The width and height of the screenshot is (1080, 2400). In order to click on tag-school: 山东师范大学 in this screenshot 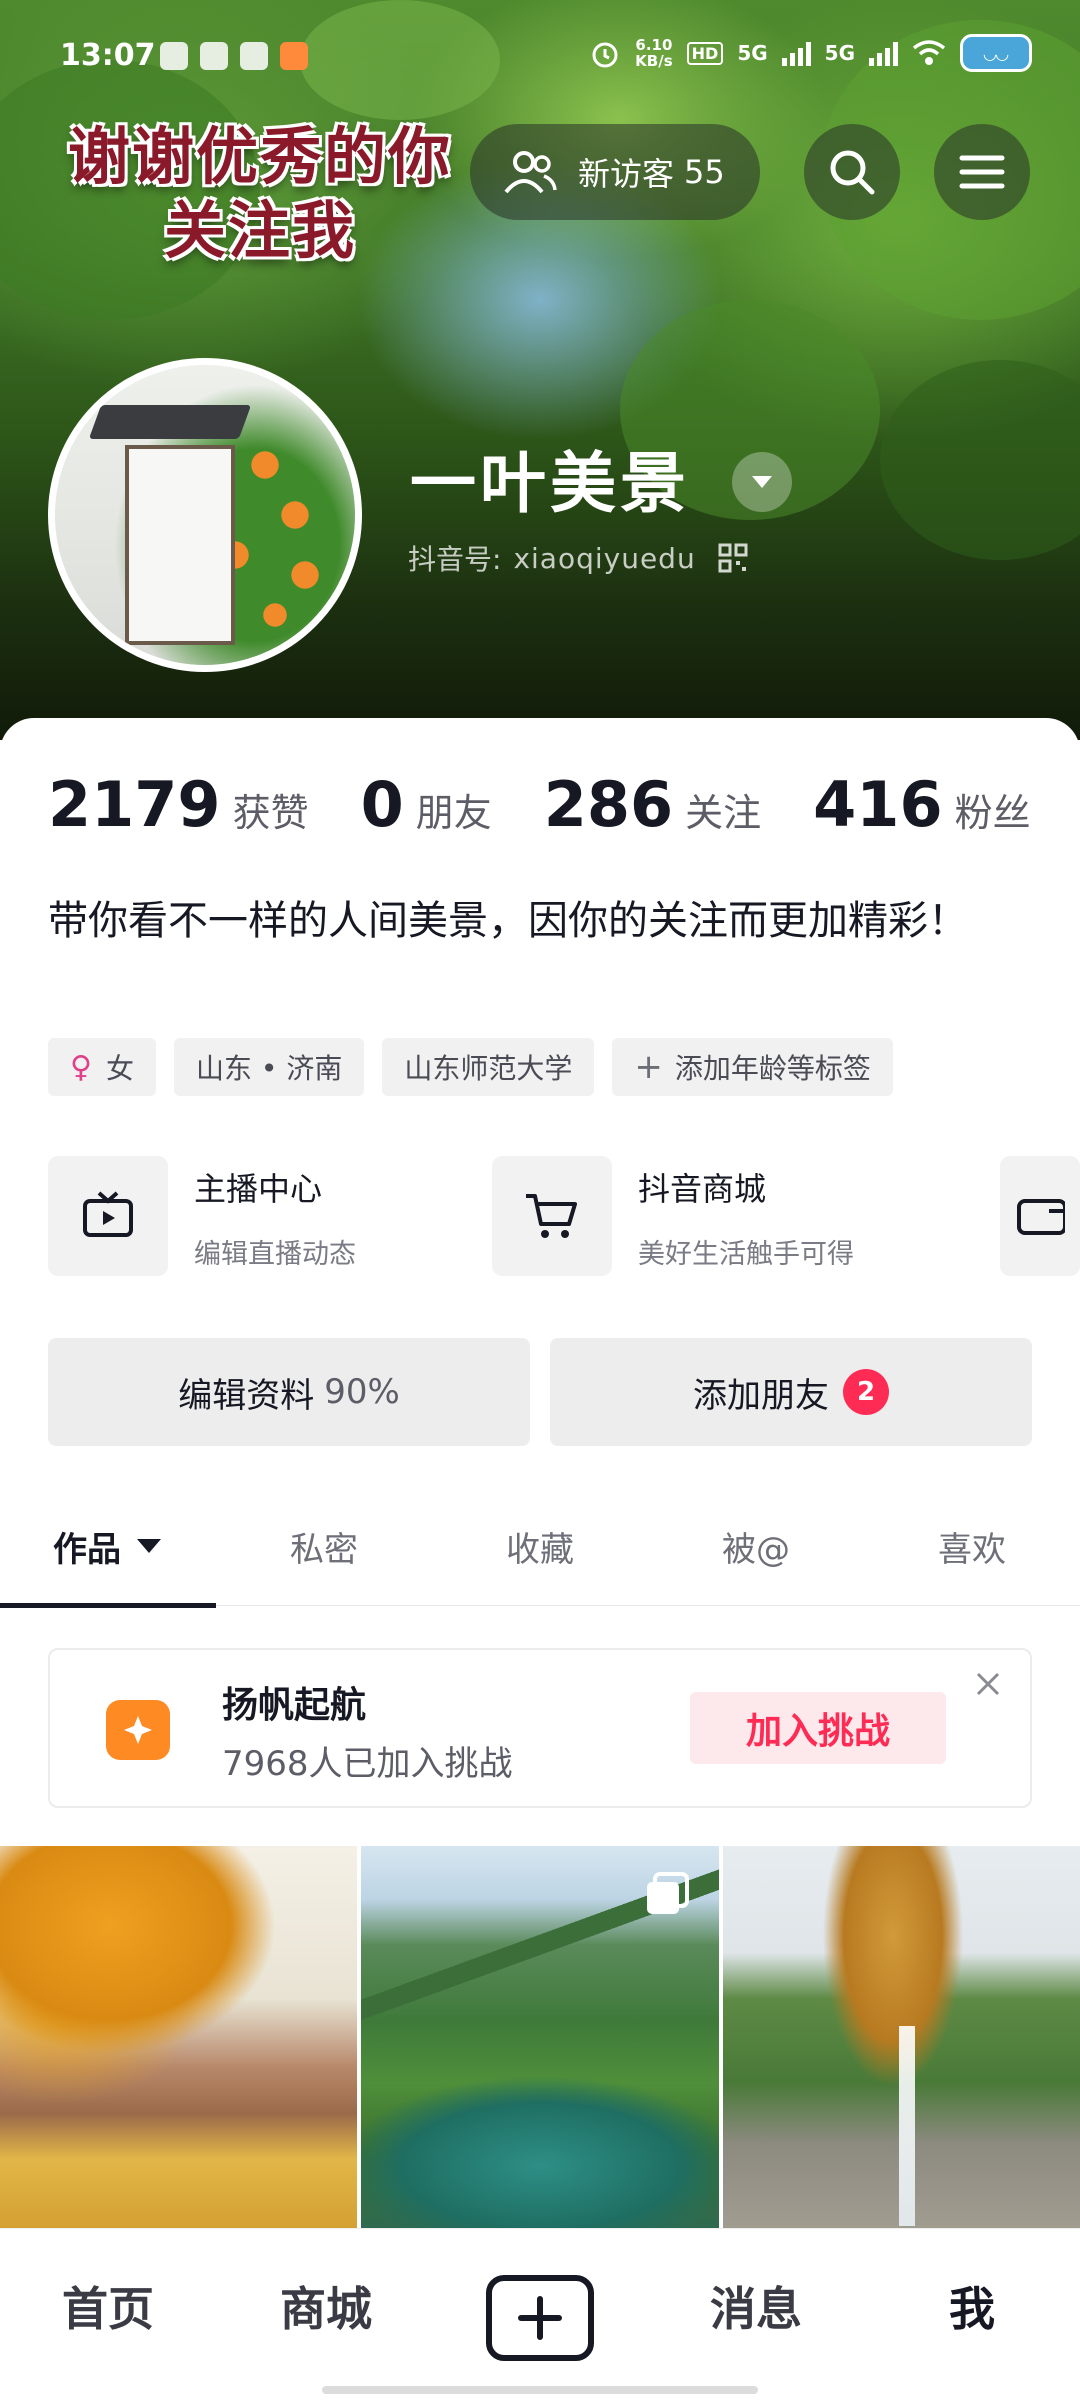, I will do `click(488, 1067)`.